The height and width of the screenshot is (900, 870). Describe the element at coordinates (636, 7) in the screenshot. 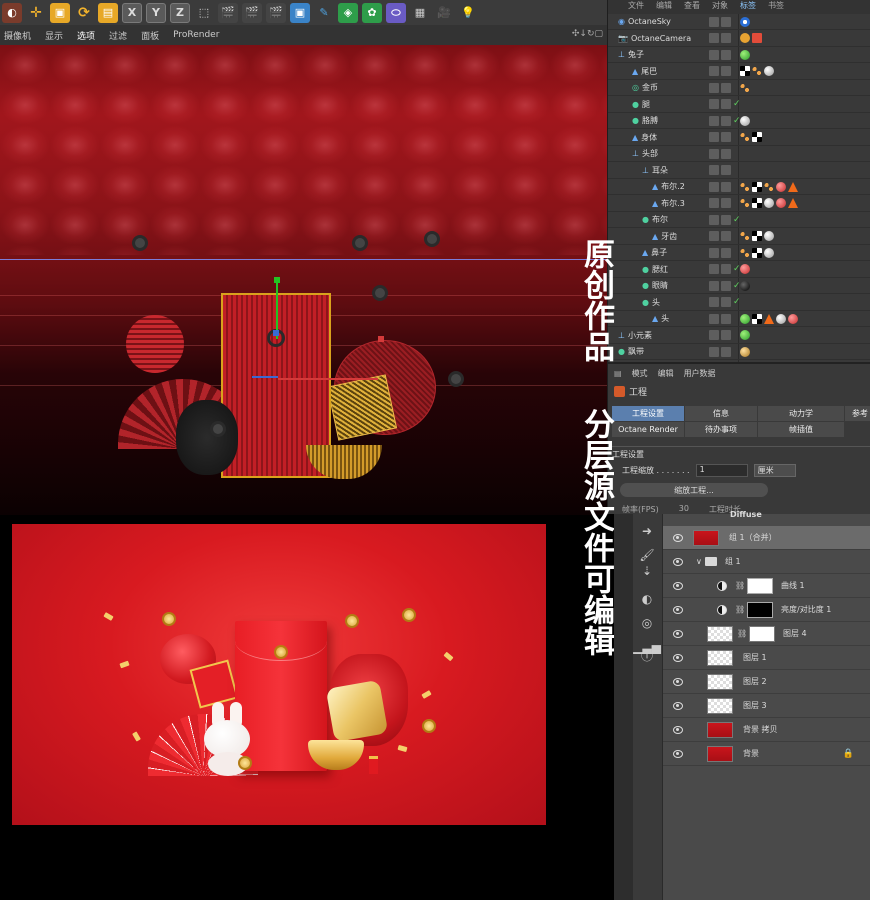

I see `om-menu-file: 文件` at that location.